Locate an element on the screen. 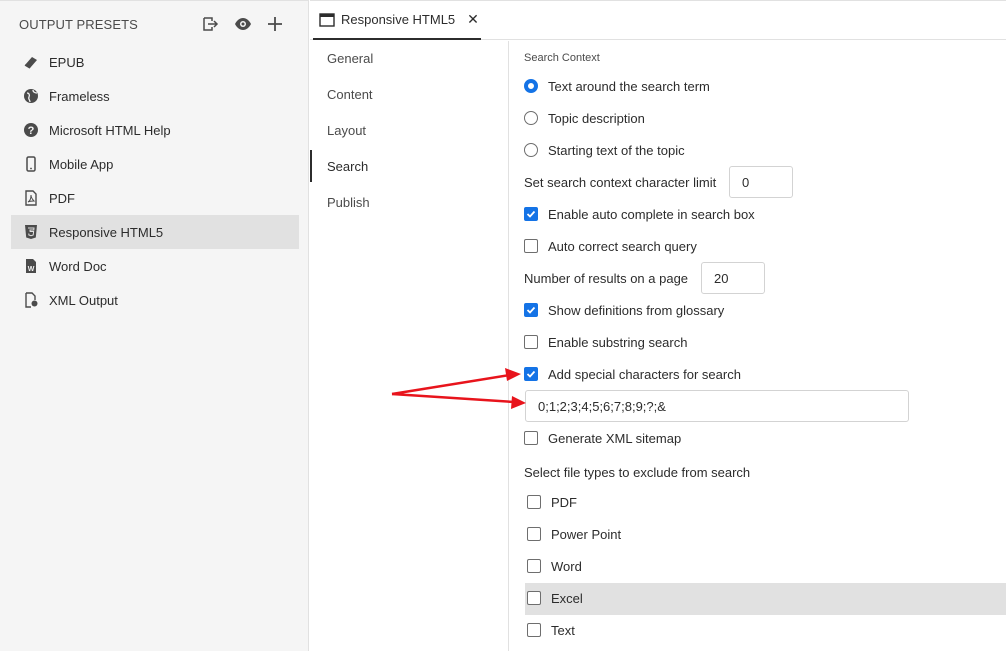 The width and height of the screenshot is (1006, 651). exclude-word-row: Word is located at coordinates (554, 566).